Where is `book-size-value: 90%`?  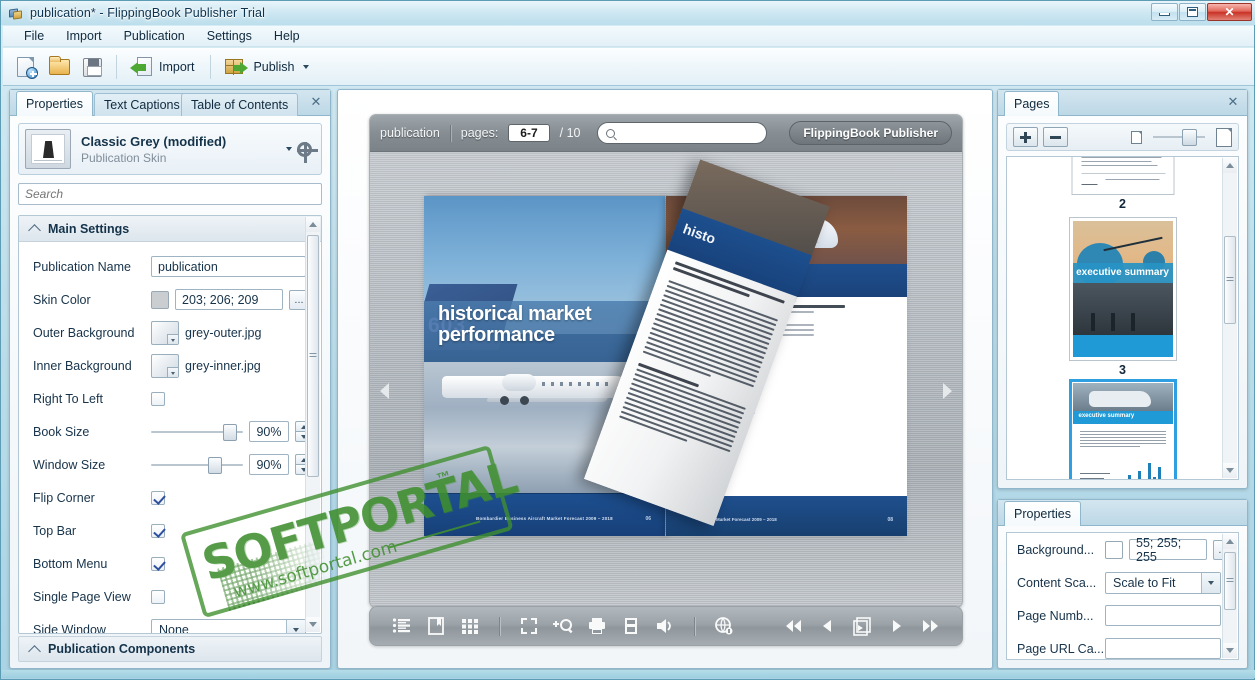
book-size-value: 90% is located at coordinates (269, 431).